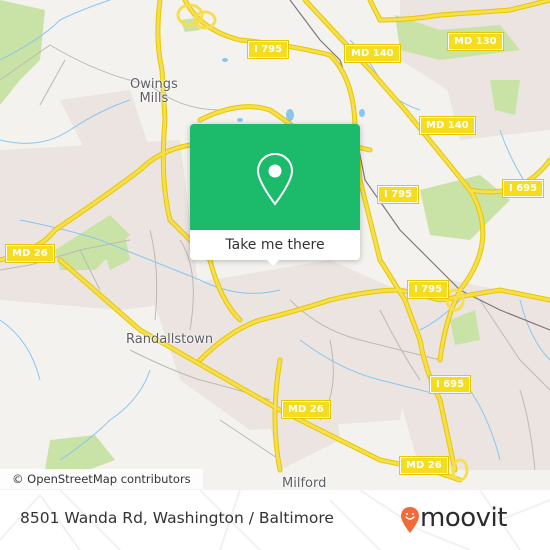 Image resolution: width=550 pixels, height=550 pixels. I want to click on popup-pointer, so click(273, 262).